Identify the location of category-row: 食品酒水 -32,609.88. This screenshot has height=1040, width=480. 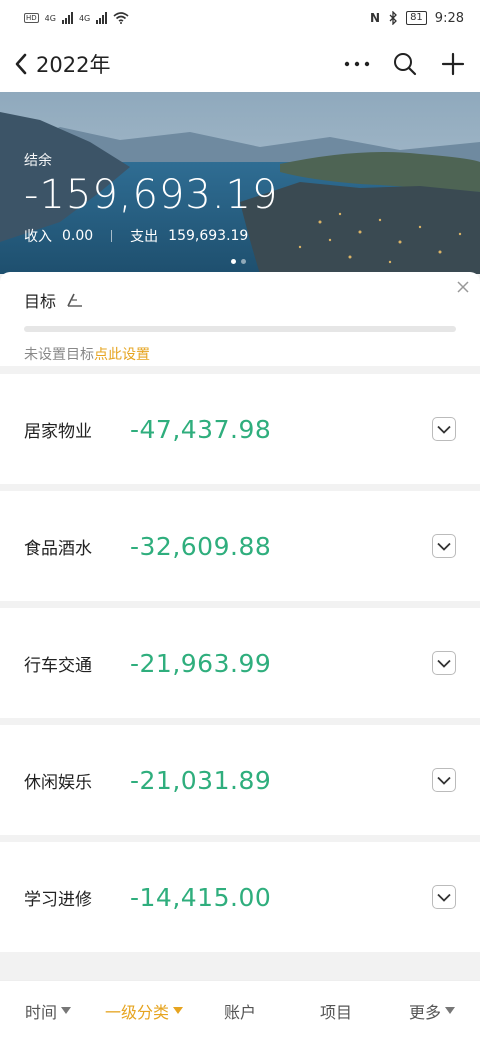
(240, 546).